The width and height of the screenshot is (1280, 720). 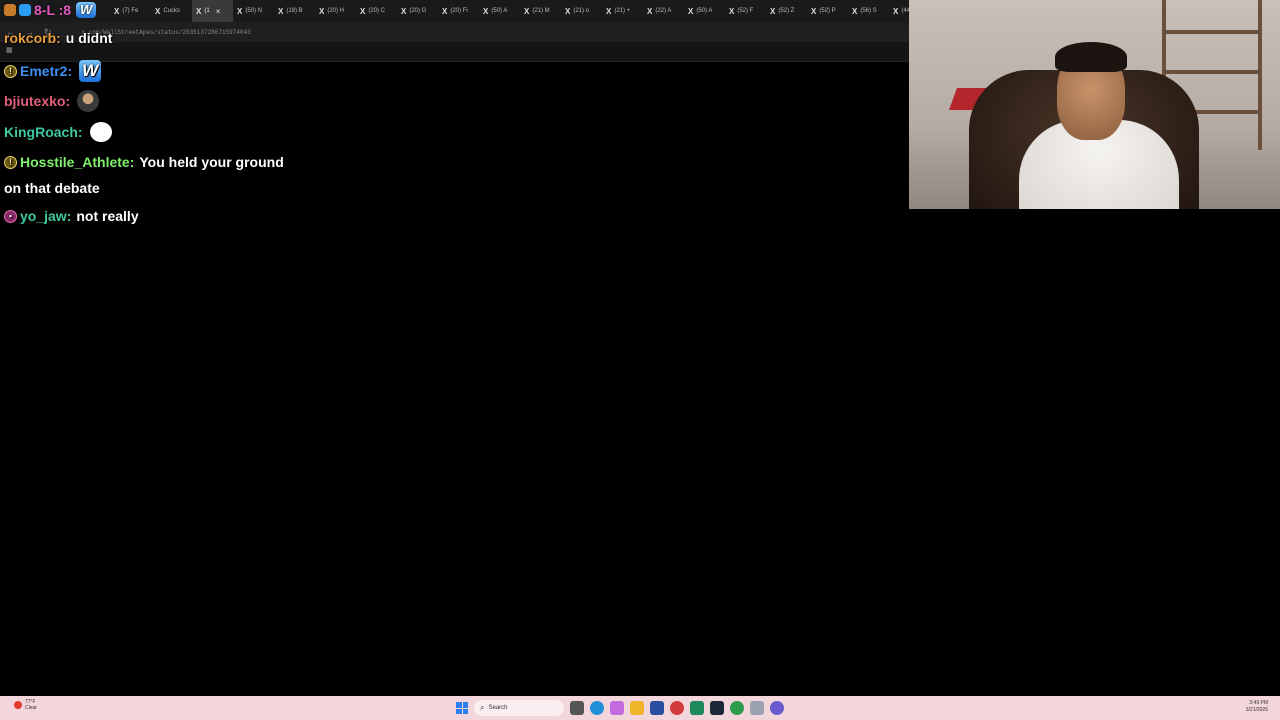 I want to click on browser-tab: X (20) H, so click(x=335, y=11).